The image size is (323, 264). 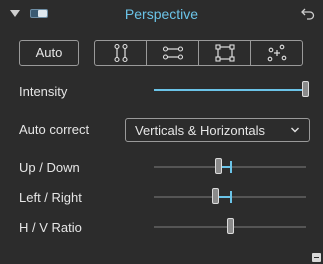 I want to click on perspective-mode-group, so click(x=198, y=53).